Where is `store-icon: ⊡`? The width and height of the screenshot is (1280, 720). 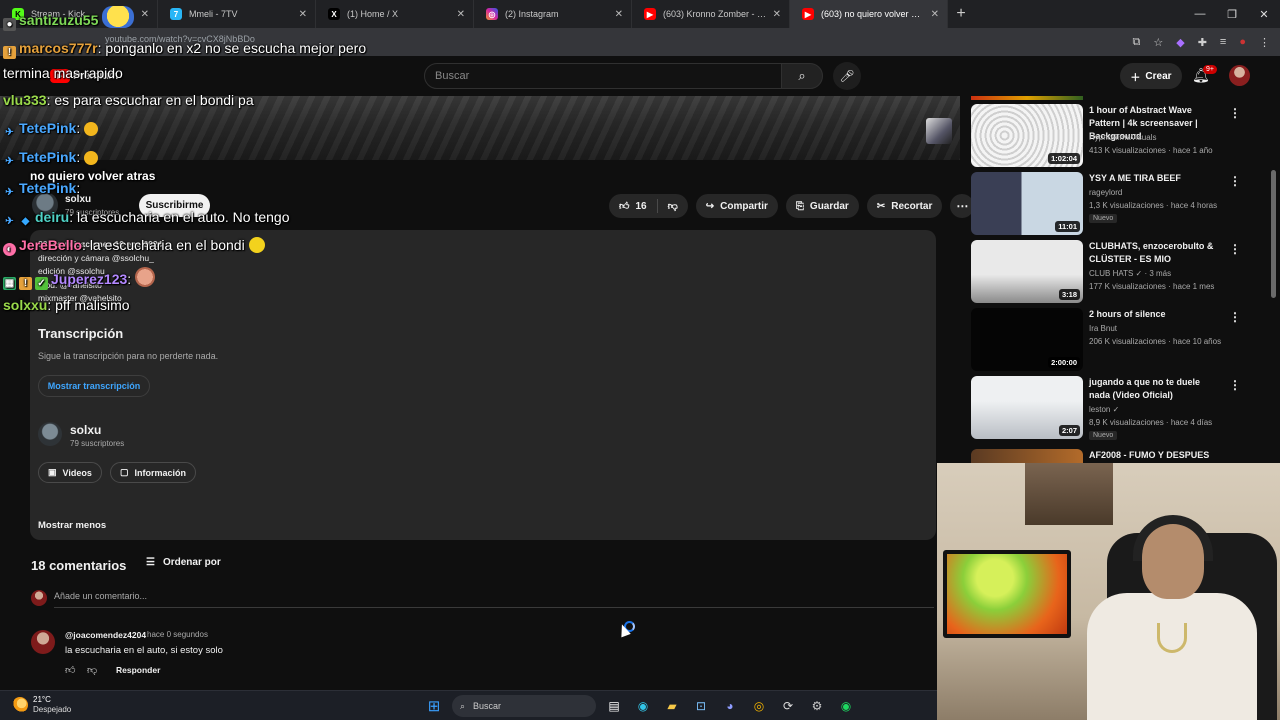 store-icon: ⊡ is located at coordinates (701, 706).